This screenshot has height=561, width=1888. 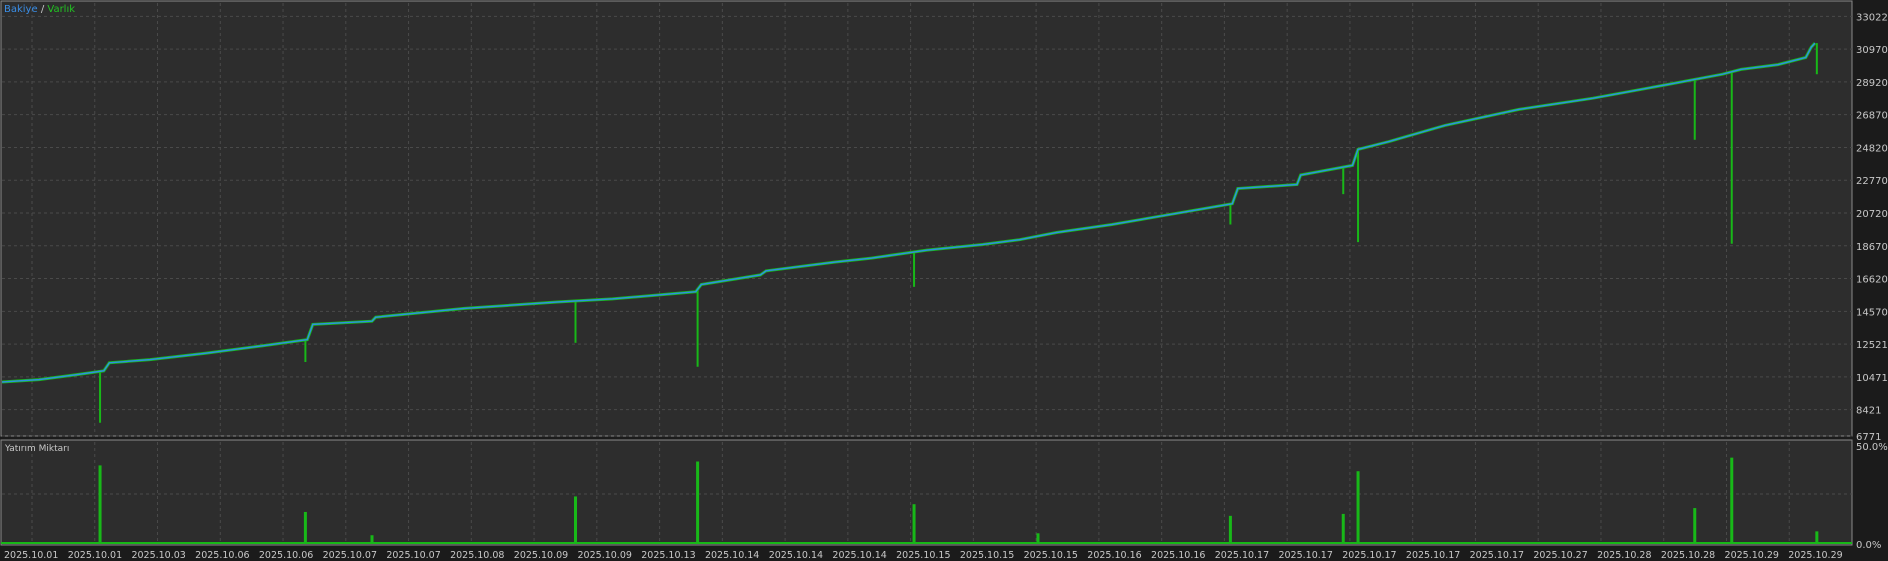 I want to click on legend-varlik: Varlık, so click(x=61, y=9).